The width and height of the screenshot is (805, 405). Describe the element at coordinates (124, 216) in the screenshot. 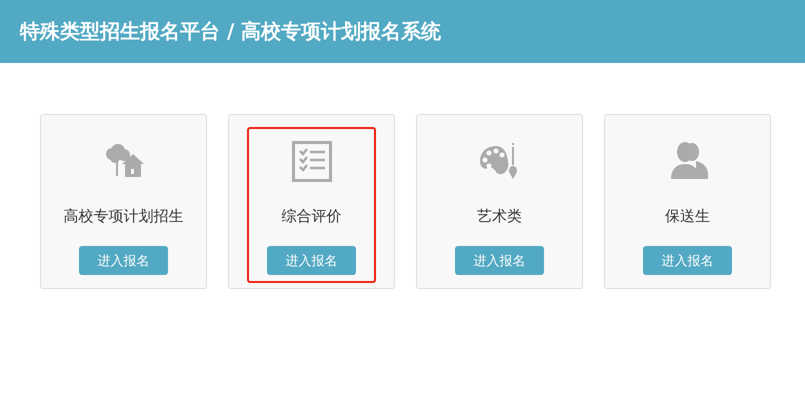

I see `card-label: 高校专项计划招生` at that location.